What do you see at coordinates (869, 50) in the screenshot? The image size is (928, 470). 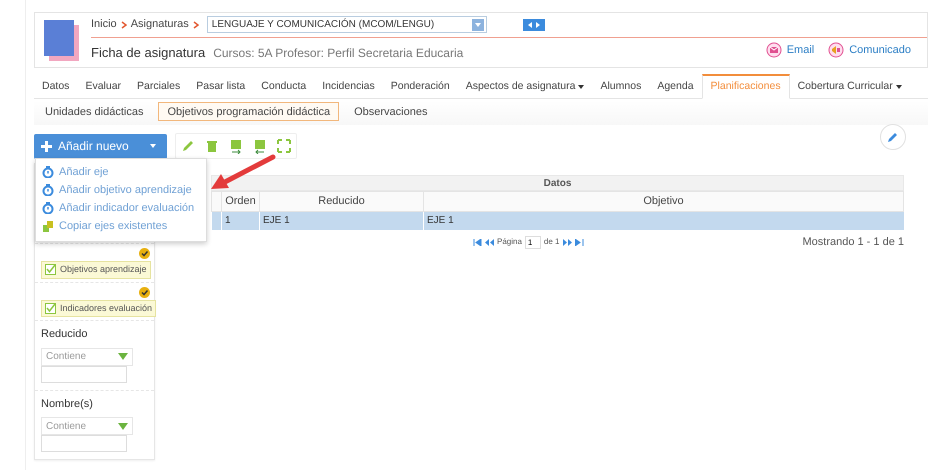 I see `notice-button: Comunicado` at bounding box center [869, 50].